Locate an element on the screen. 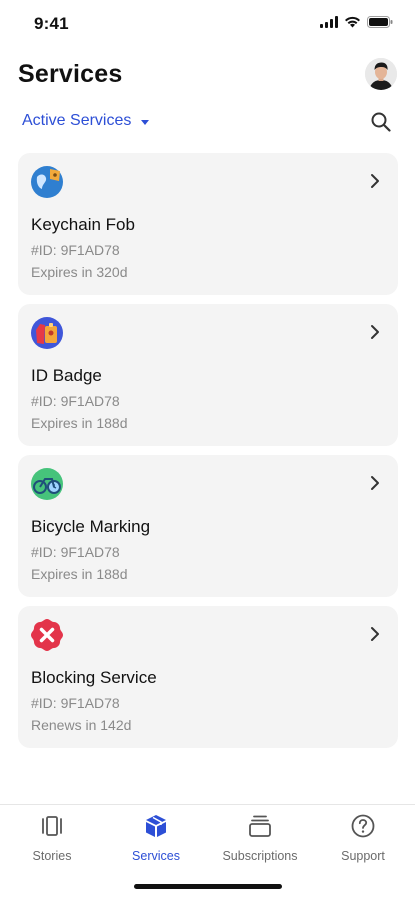 The width and height of the screenshot is (415, 900). home-indicator is located at coordinates (208, 886).